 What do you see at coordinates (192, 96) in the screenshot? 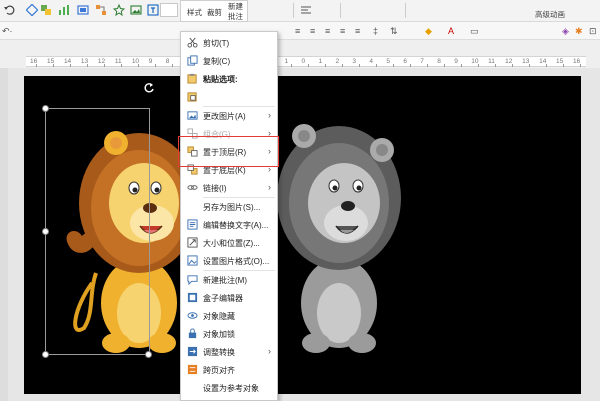
I see `paste-picture-icon` at bounding box center [192, 96].